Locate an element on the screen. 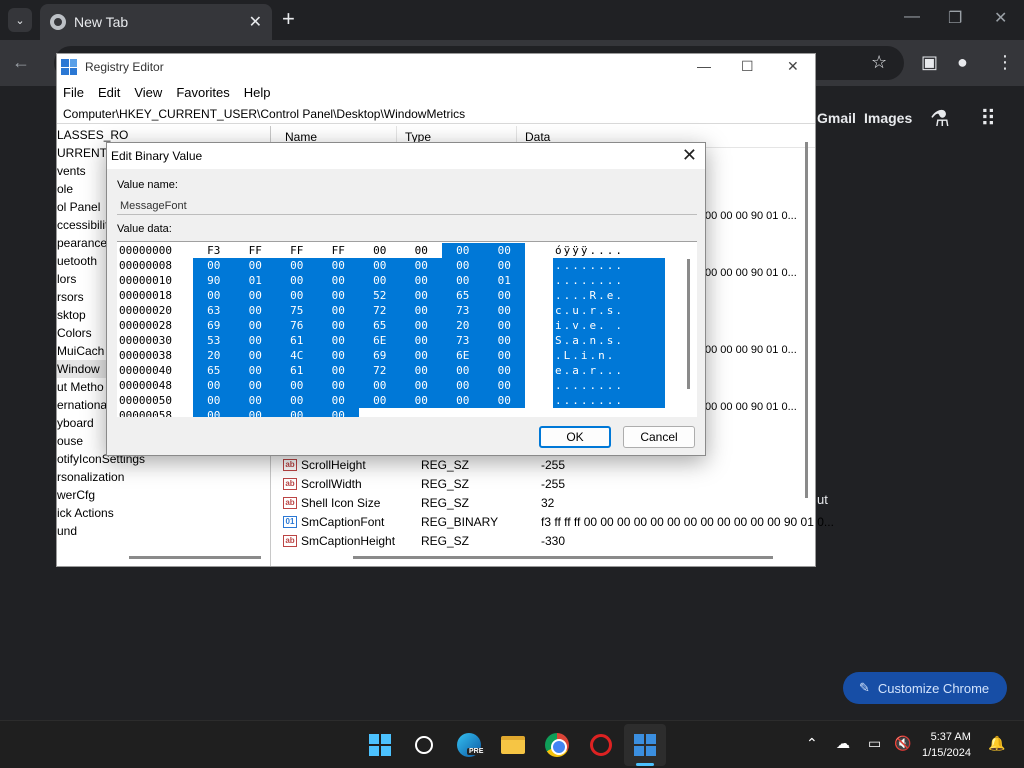 Image resolution: width=1024 pixels, height=768 pixels. tree-item: ick Actions is located at coordinates (163, 513).